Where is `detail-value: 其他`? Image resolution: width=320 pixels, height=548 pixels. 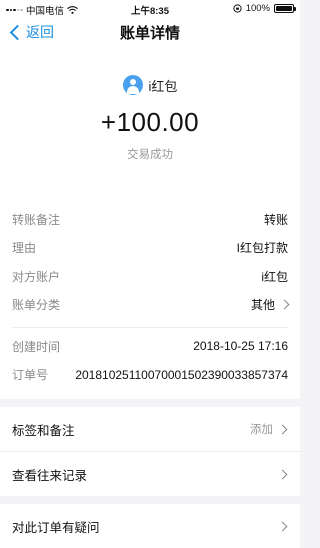 detail-value: 其他 is located at coordinates (262, 305).